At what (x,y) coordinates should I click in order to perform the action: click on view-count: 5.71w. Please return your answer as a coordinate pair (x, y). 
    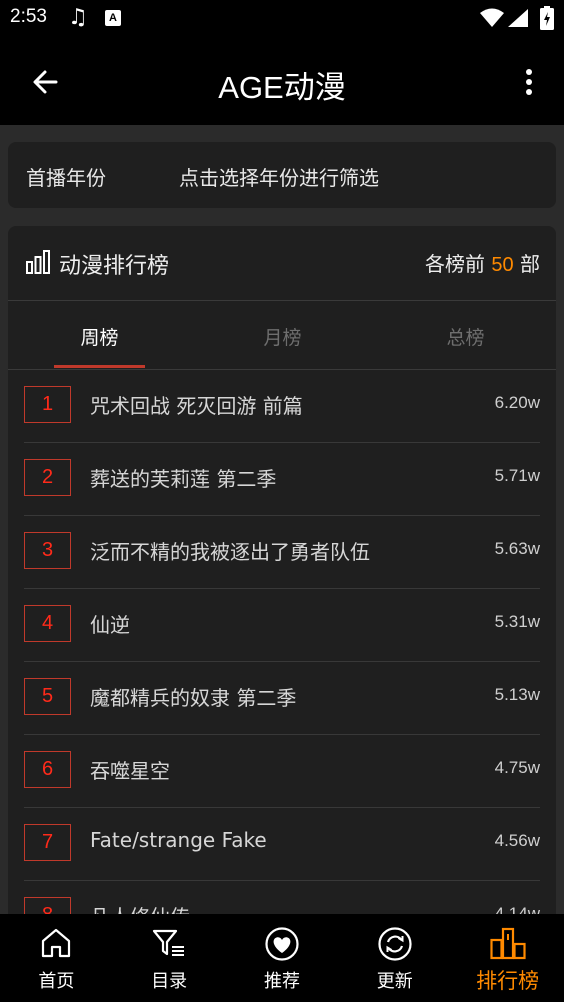
    Looking at the image, I should click on (517, 475).